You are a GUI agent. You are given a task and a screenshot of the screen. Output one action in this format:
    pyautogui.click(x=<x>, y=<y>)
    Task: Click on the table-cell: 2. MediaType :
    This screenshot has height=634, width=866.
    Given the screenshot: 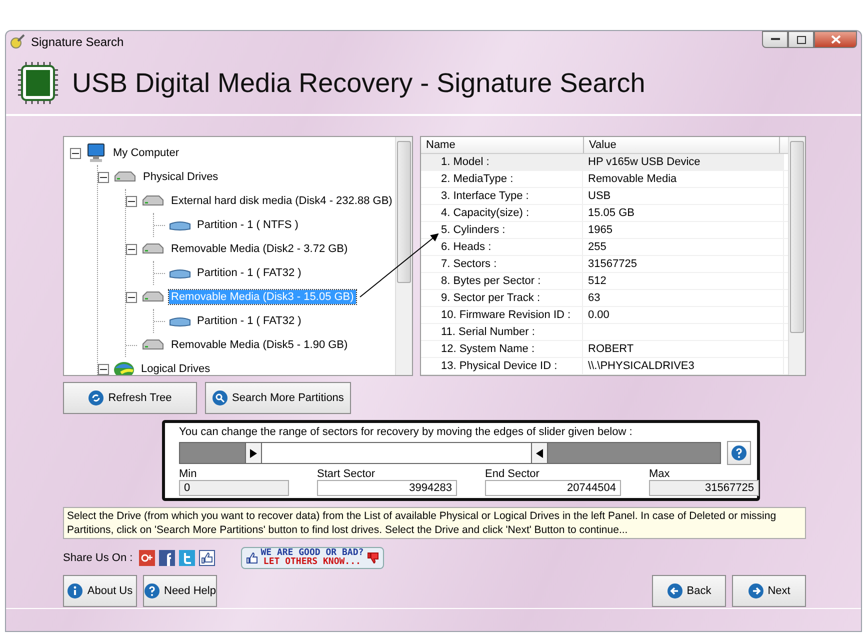 What is the action you would take?
    pyautogui.click(x=502, y=179)
    